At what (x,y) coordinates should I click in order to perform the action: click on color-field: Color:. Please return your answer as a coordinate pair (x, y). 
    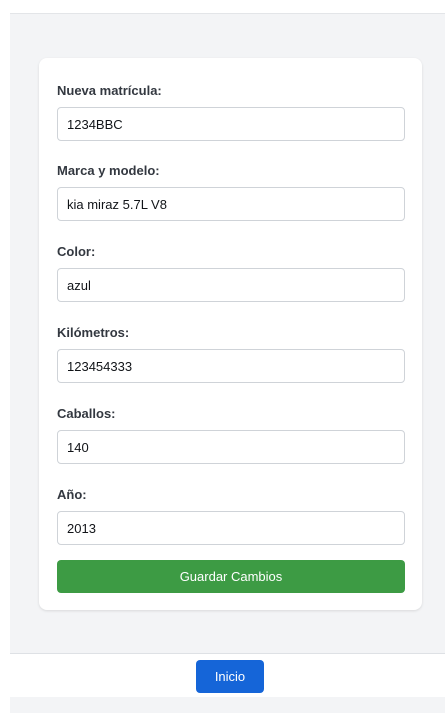
    Looking at the image, I should click on (231, 272).